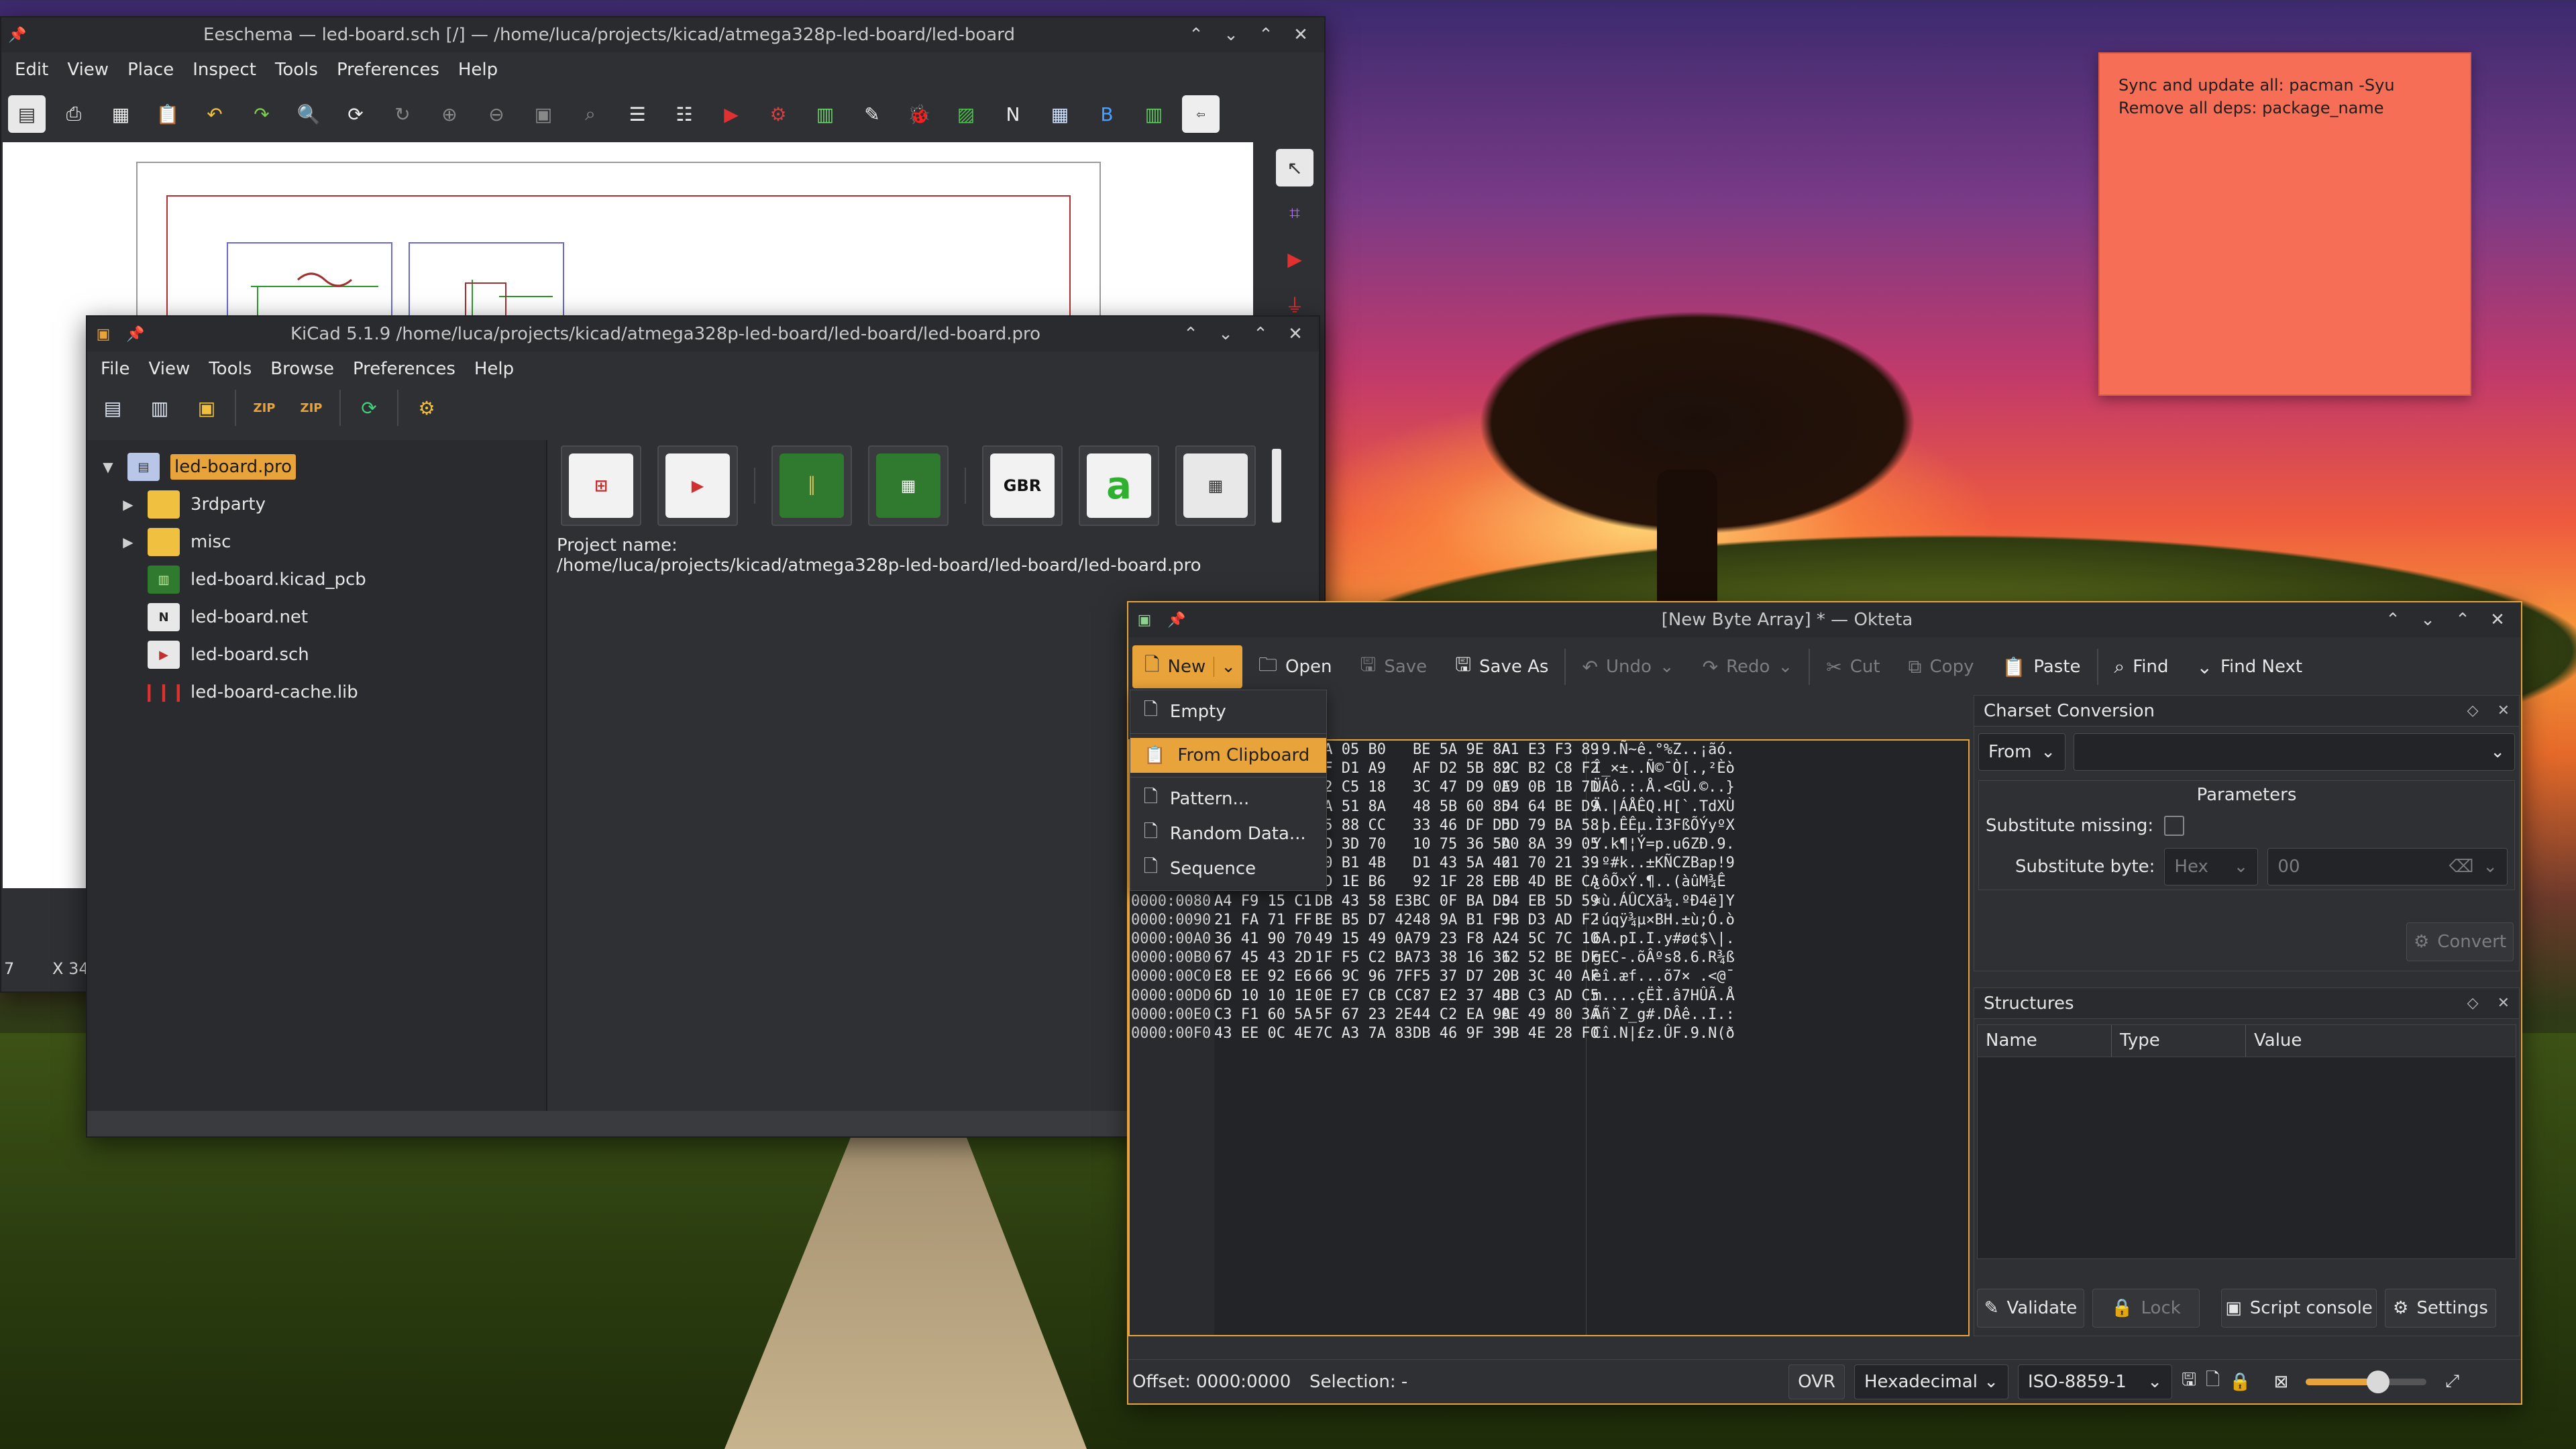 The image size is (2576, 1449). Describe the element at coordinates (224, 70) in the screenshot. I see `menu-inspect: Inspect` at that location.